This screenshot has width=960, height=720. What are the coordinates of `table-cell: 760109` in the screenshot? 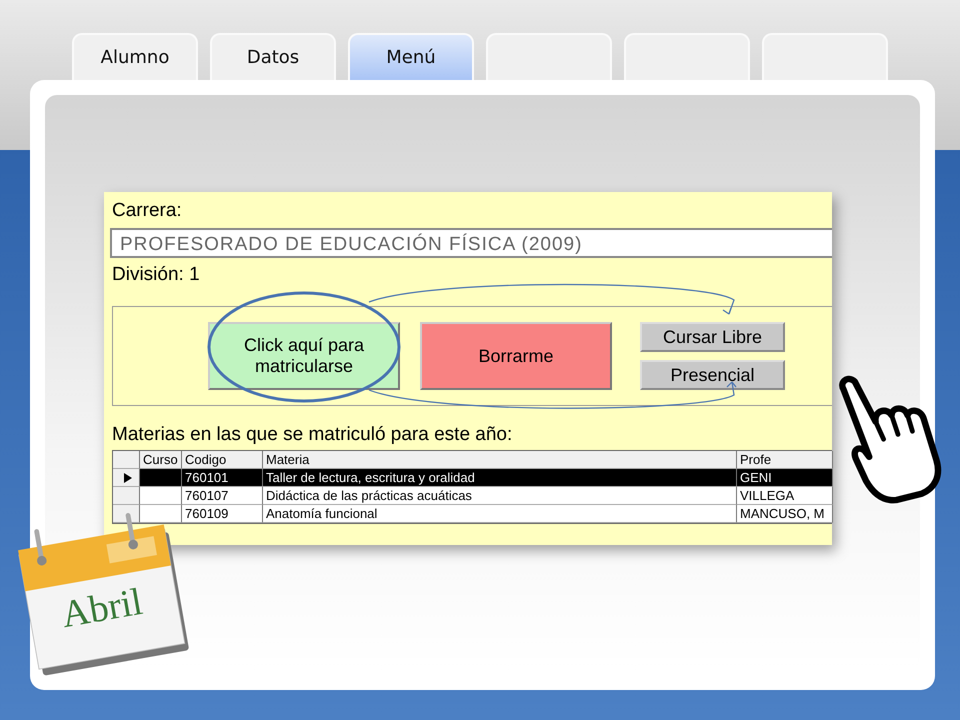 It's located at (206, 513).